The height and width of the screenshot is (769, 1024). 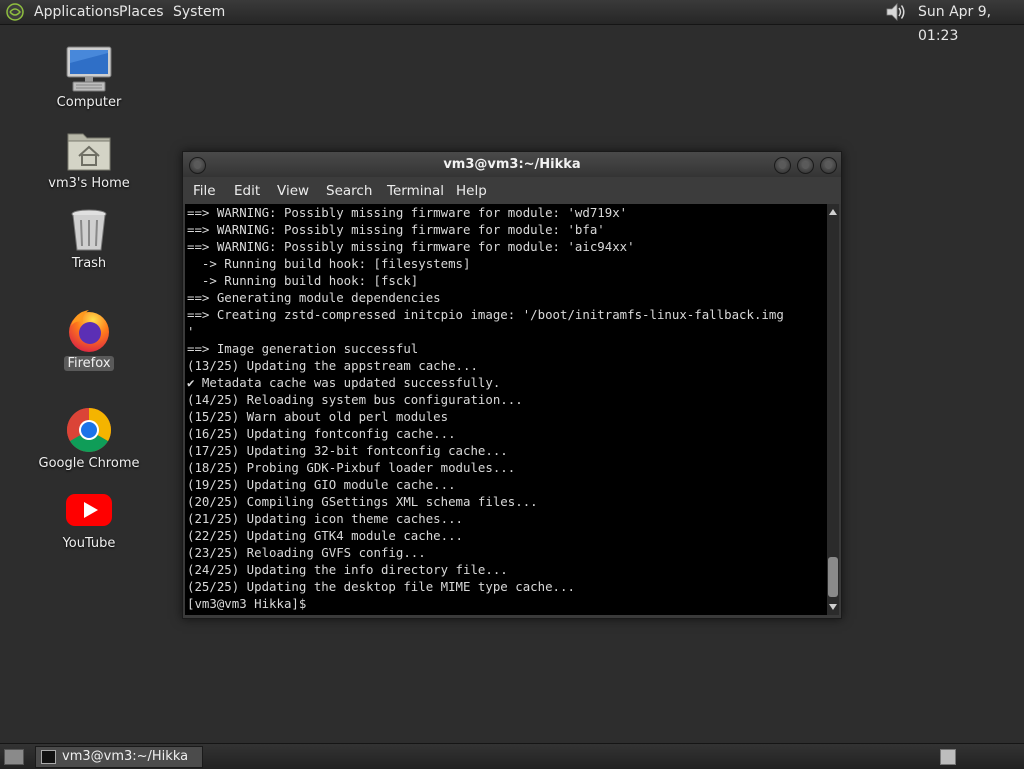 What do you see at coordinates (896, 12) in the screenshot?
I see `volume-icon` at bounding box center [896, 12].